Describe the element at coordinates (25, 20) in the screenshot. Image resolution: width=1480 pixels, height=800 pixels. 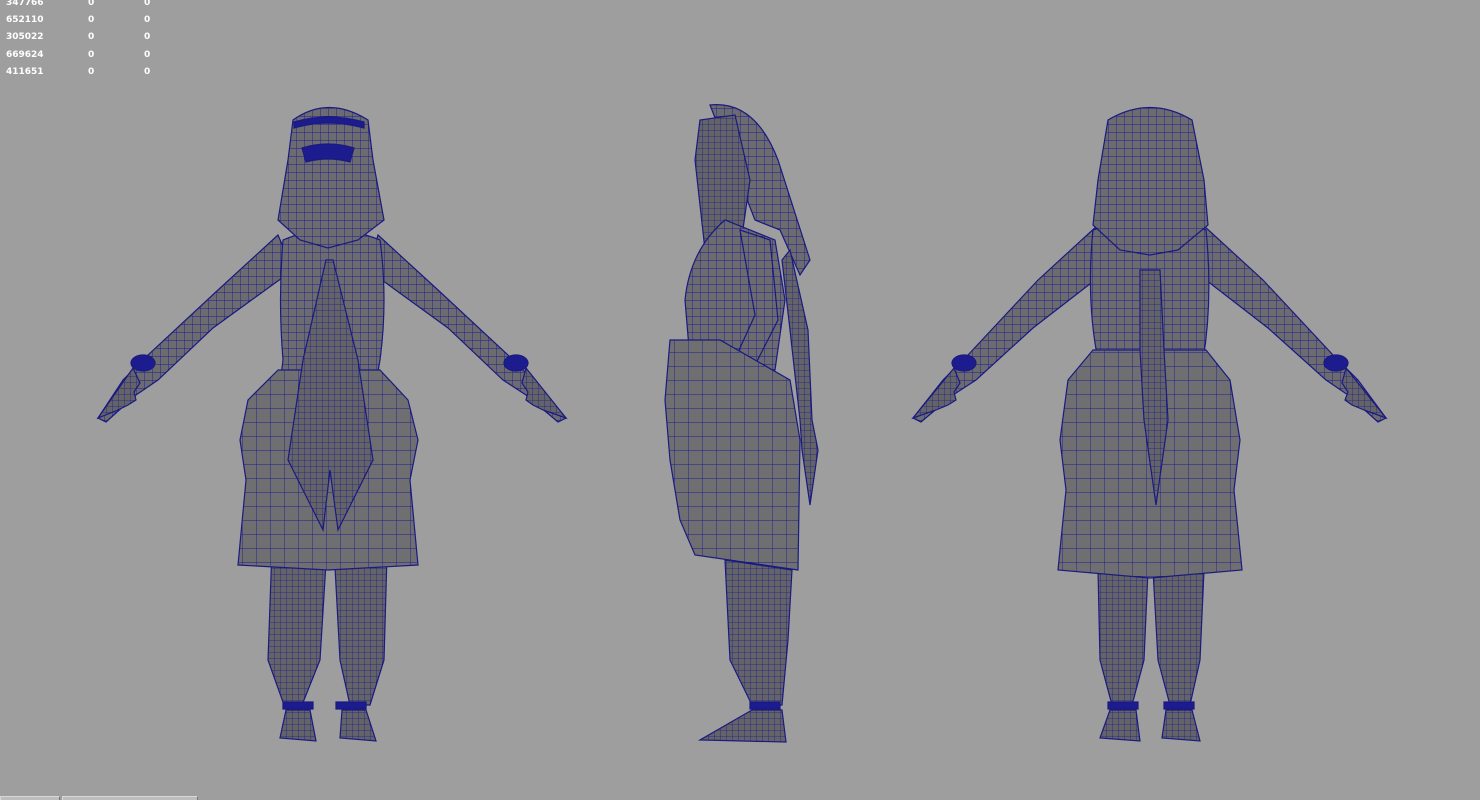
I see `hud-value-id: 652110` at that location.